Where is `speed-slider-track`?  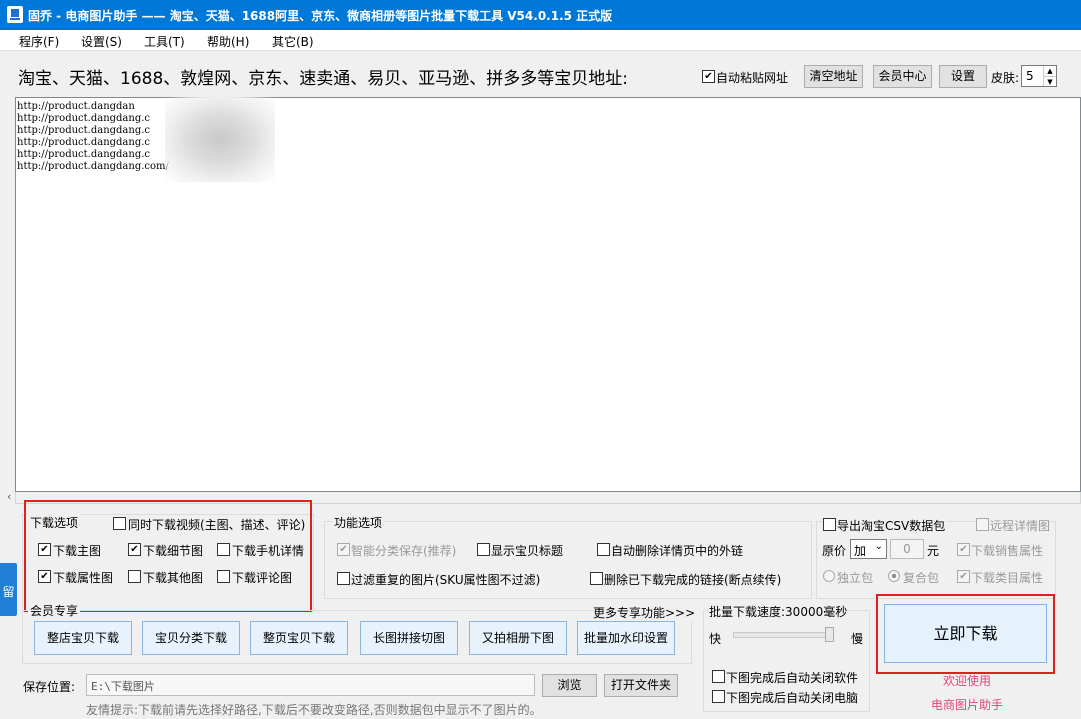 speed-slider-track is located at coordinates (783, 635).